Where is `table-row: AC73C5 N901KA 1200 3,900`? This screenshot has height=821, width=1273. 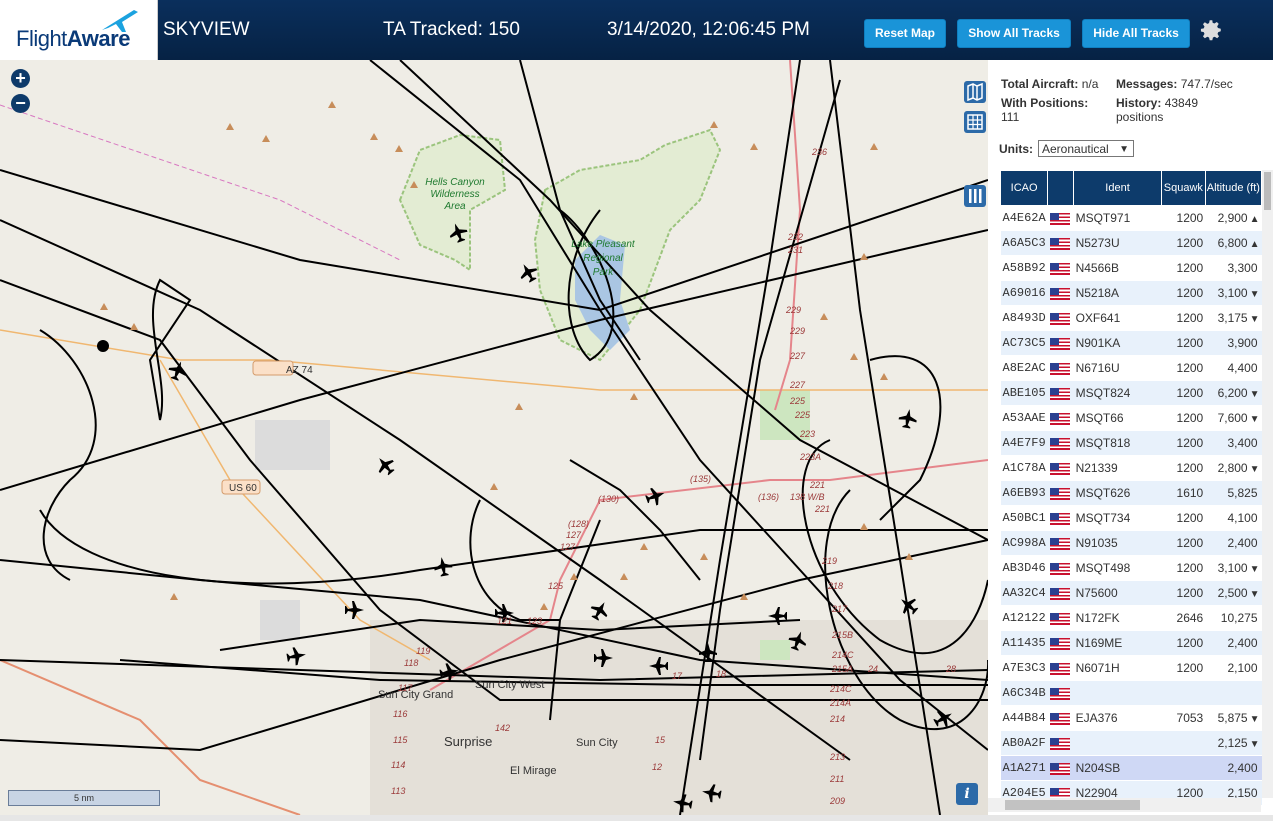 table-row: AC73C5 N901KA 1200 3,900 is located at coordinates (1131, 343).